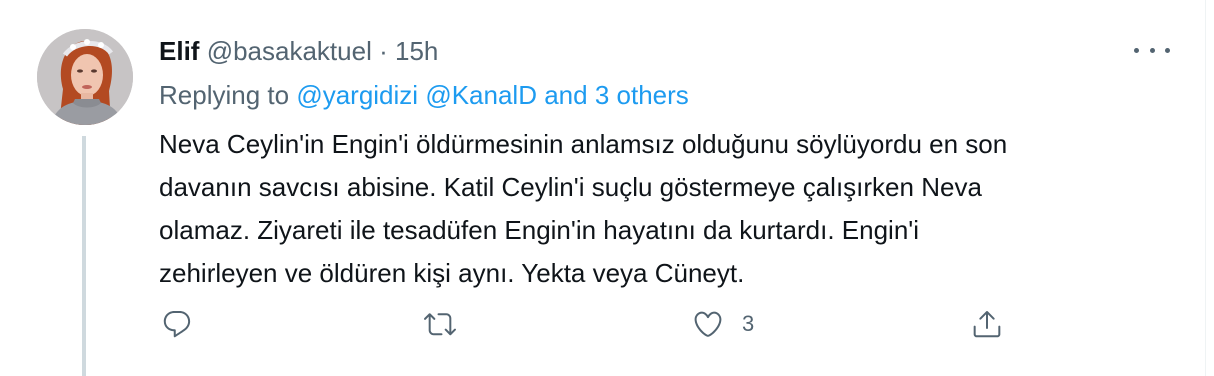  Describe the element at coordinates (179, 51) in the screenshot. I see `author-name: Elif` at that location.